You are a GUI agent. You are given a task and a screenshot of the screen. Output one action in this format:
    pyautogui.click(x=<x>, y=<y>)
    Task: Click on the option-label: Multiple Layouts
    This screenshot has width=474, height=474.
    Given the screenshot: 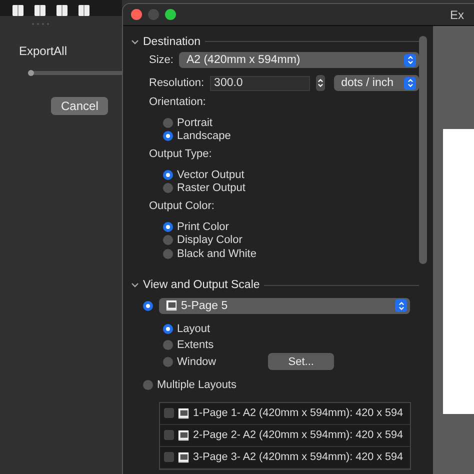 What is the action you would take?
    pyautogui.click(x=196, y=384)
    